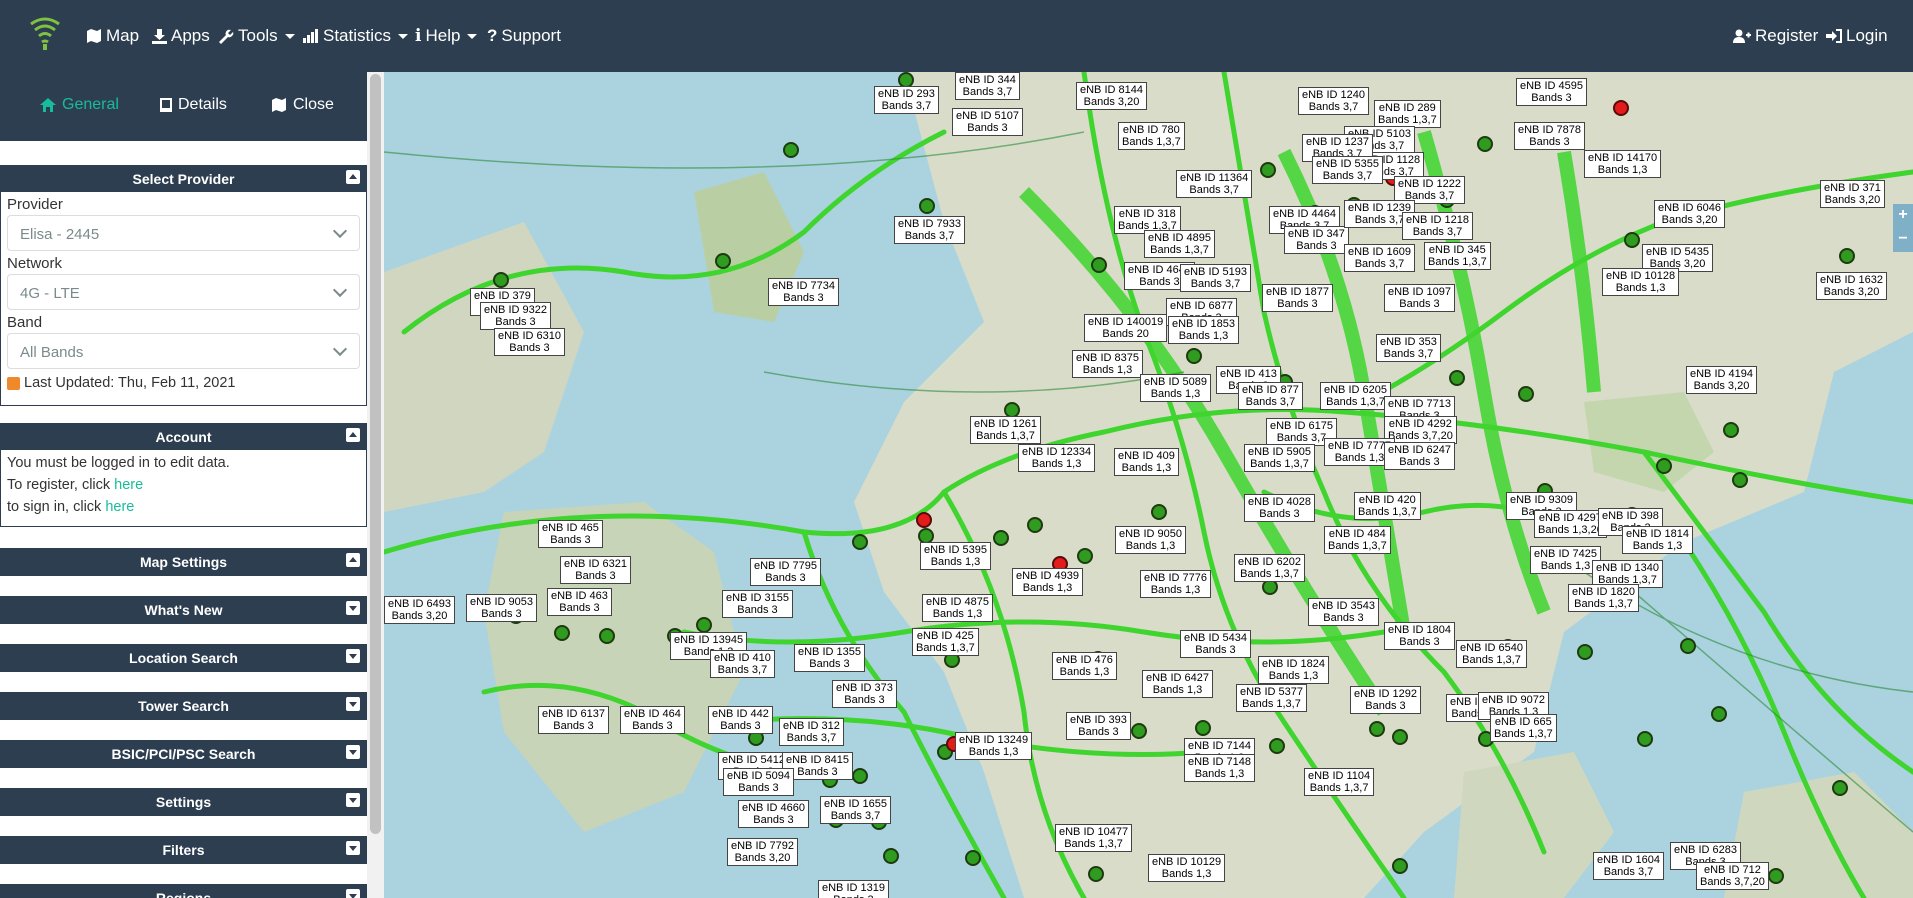 This screenshot has height=898, width=1913. What do you see at coordinates (1279, 508) in the screenshot?
I see `tower-label: eNB ID 4028 Bands 3` at bounding box center [1279, 508].